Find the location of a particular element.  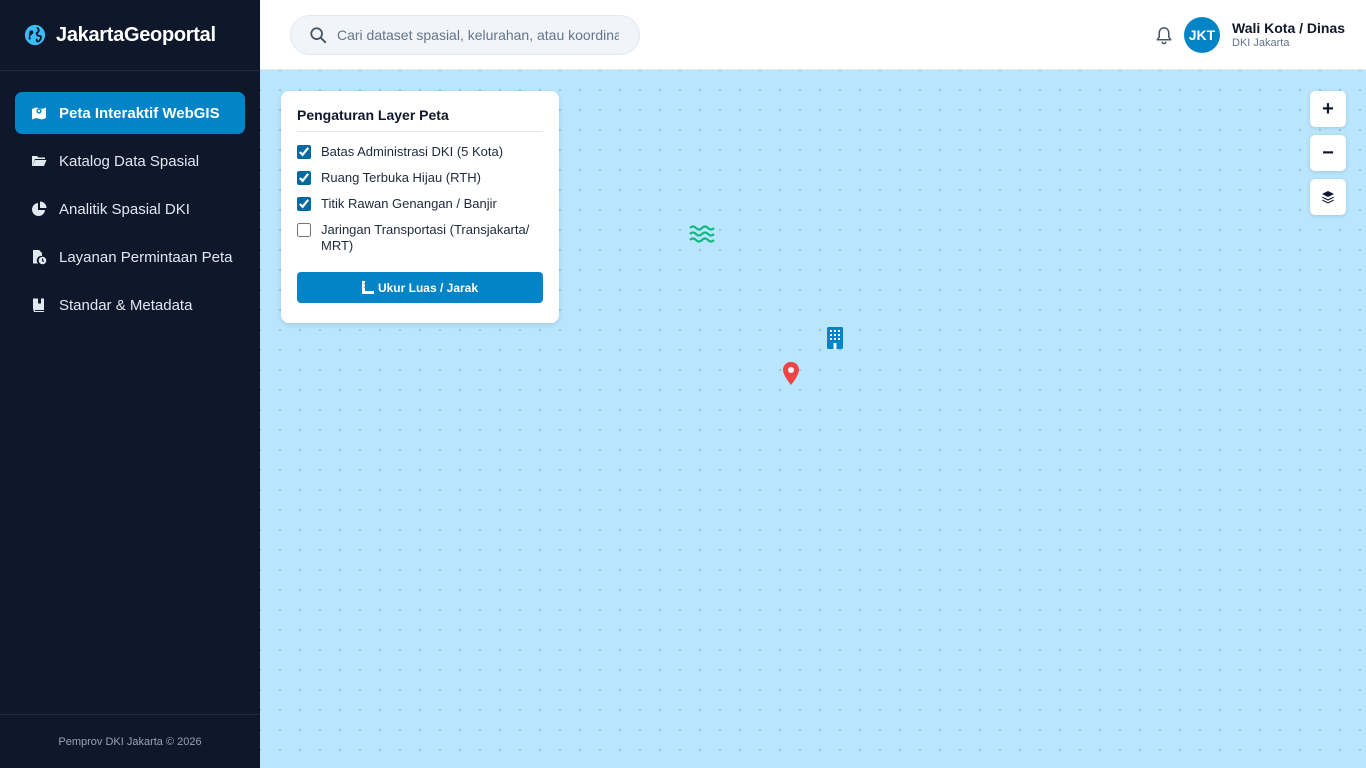

layer-checkbox-rth is located at coordinates (304, 178).